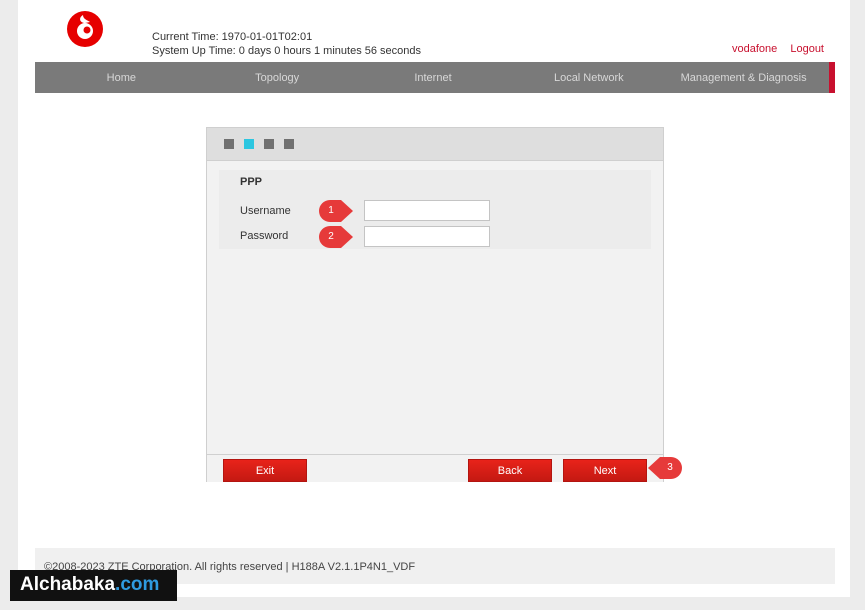 The width and height of the screenshot is (865, 610). Describe the element at coordinates (665, 468) in the screenshot. I see `annotation-marker-3: 3` at that location.